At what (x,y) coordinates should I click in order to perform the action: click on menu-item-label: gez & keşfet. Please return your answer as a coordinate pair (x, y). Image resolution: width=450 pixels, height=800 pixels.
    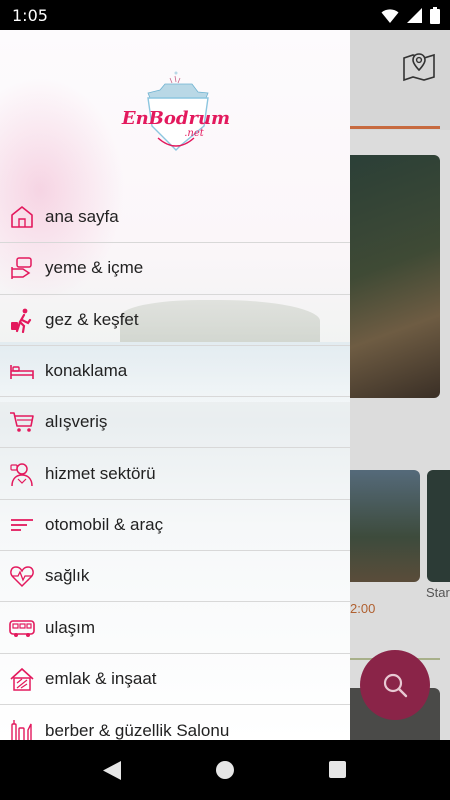
    Looking at the image, I should click on (92, 319).